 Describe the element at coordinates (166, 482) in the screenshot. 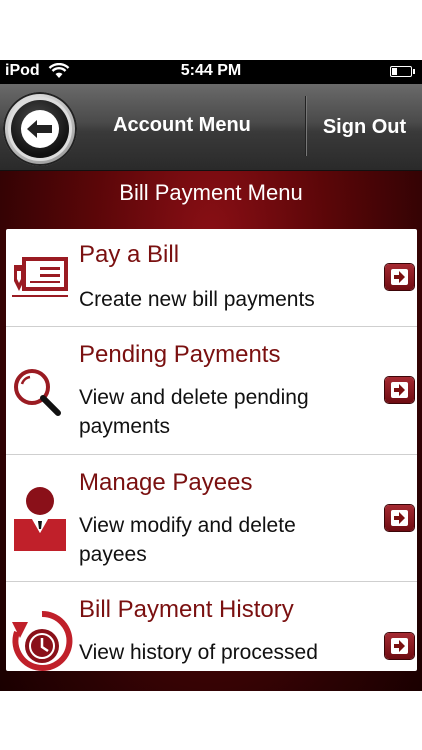

I see `menu-item-title: Manage Payees` at that location.